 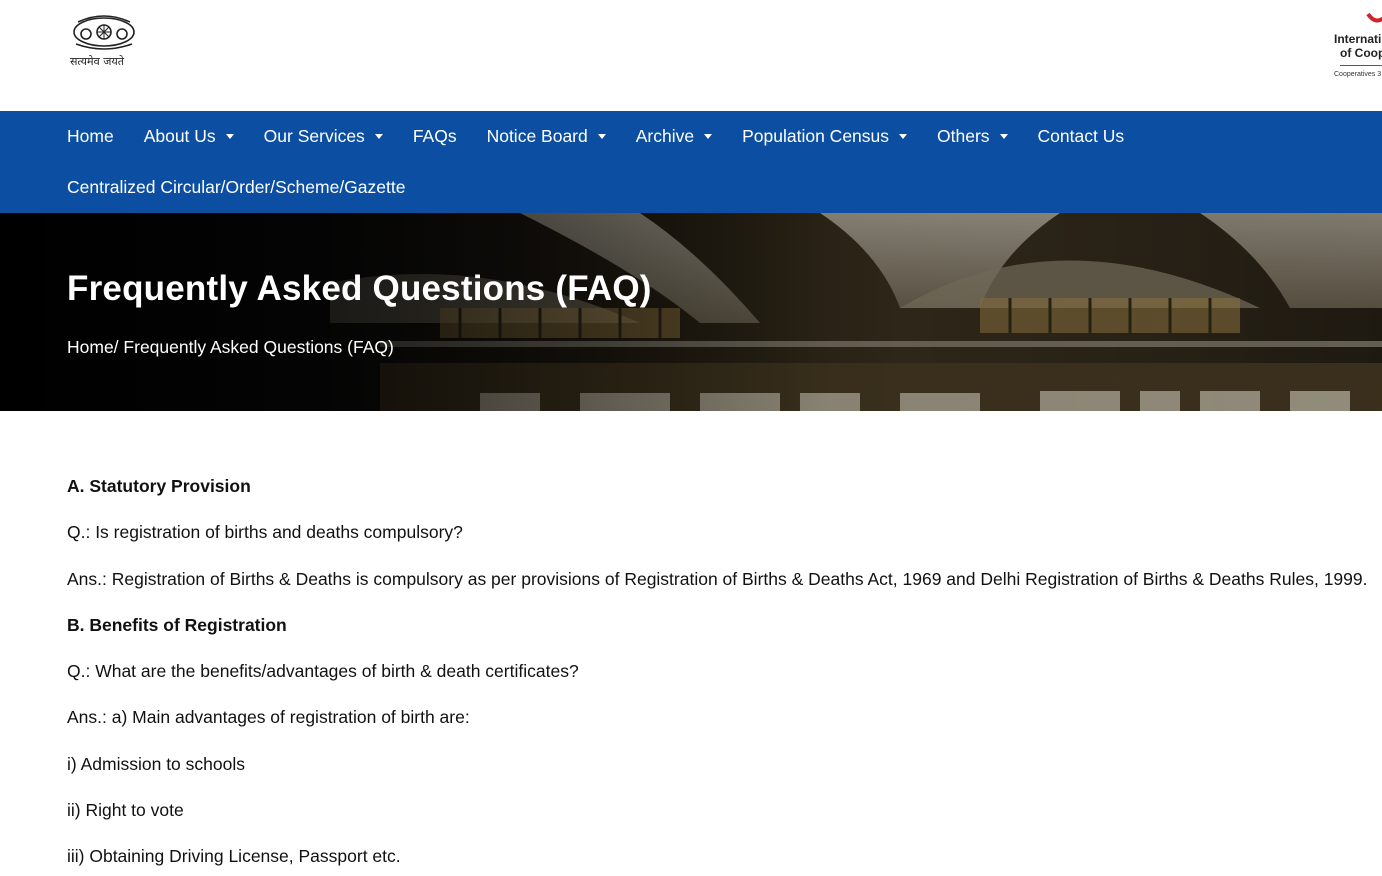 I want to click on nav-others-label: Others, so click(x=963, y=135).